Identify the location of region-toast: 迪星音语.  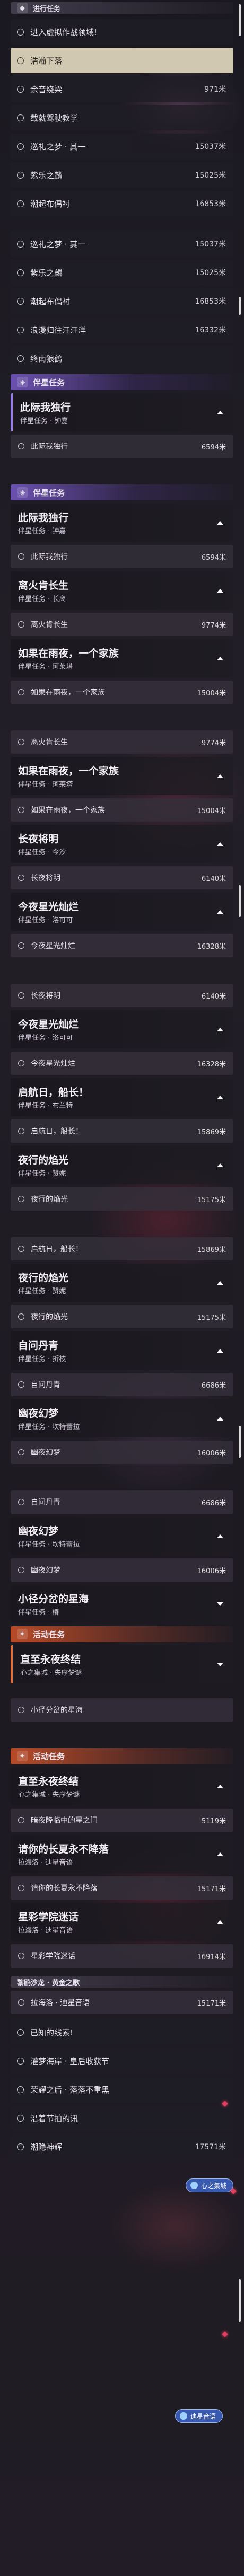
(199, 2416).